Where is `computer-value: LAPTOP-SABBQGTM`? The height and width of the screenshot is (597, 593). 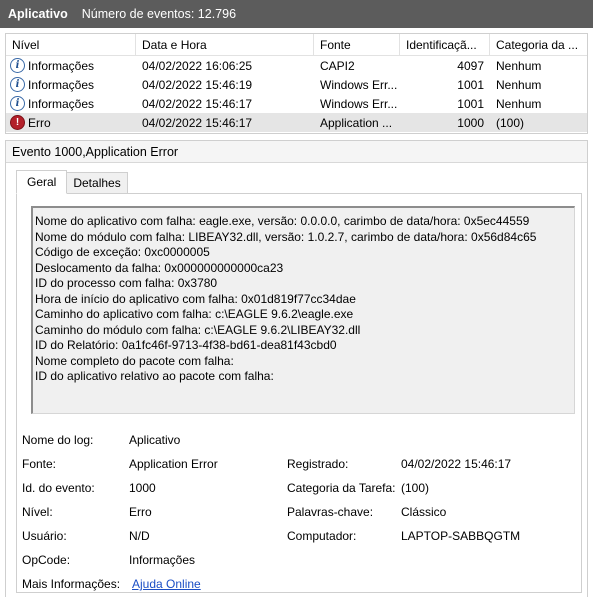 computer-value: LAPTOP-SABBQGTM is located at coordinates (461, 536).